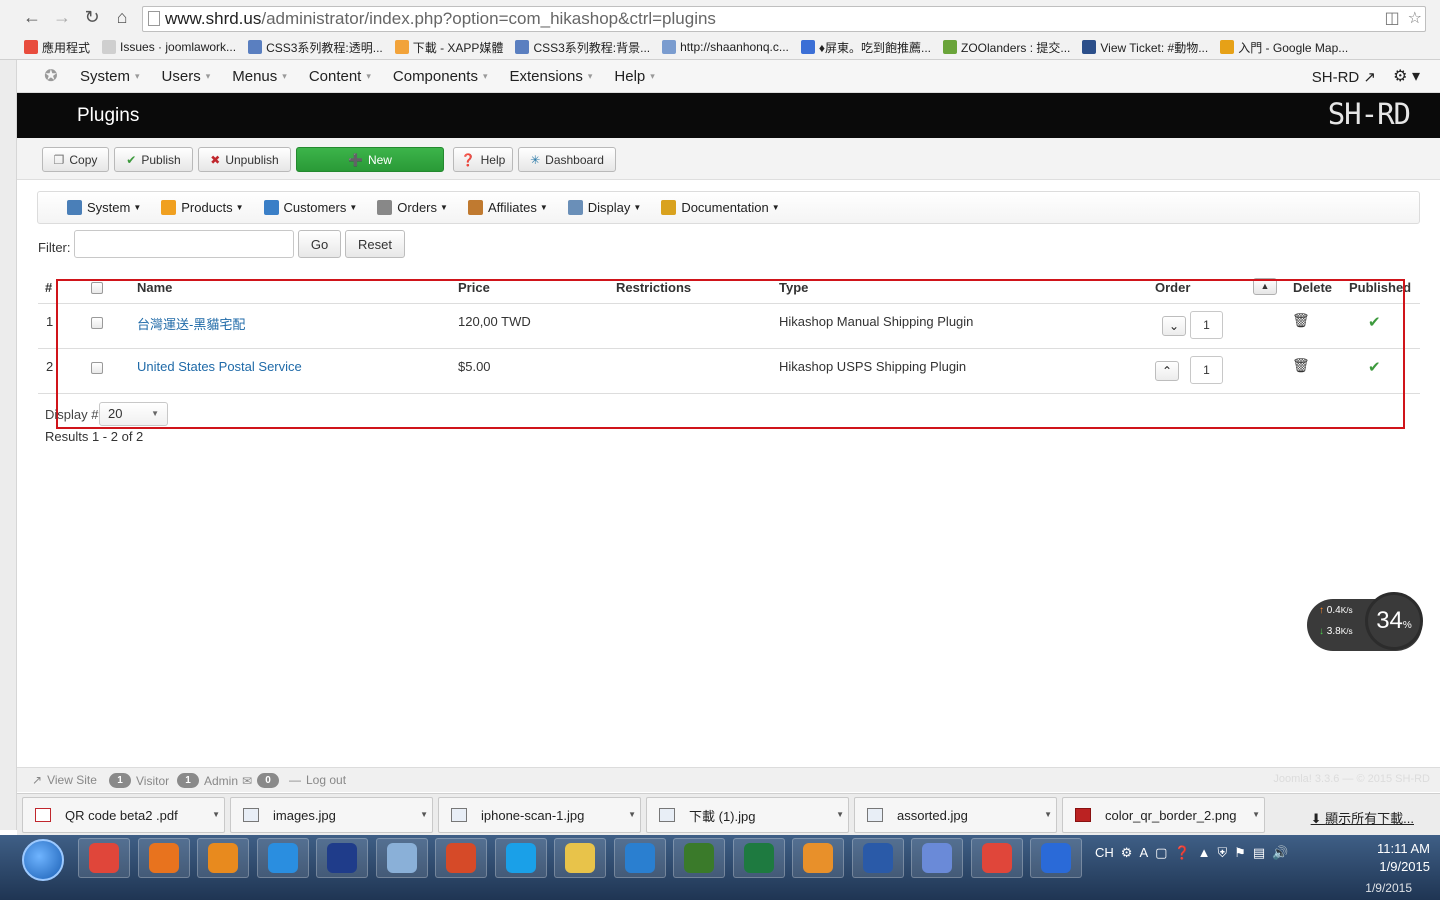 The height and width of the screenshot is (900, 1440). I want to click on bookmark-star-icon: ☆, so click(1415, 18).